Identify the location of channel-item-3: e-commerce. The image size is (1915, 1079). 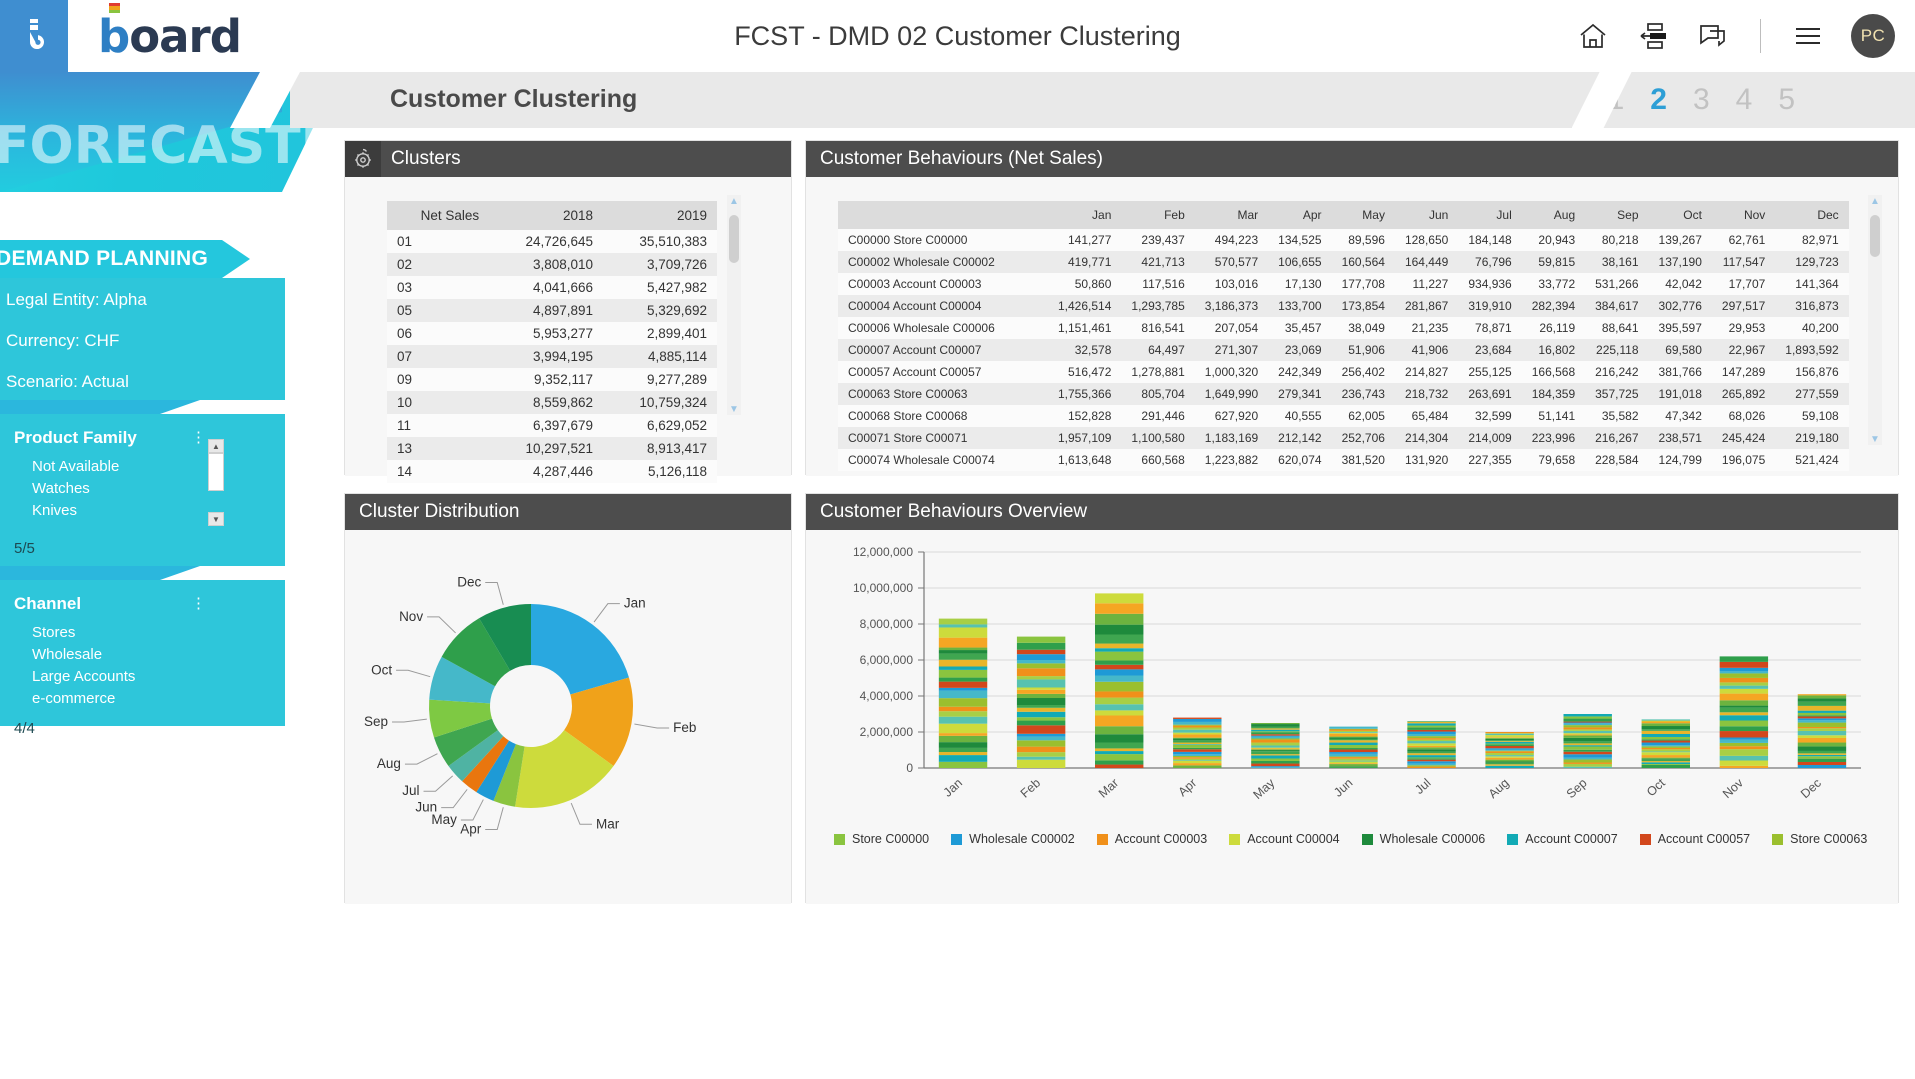
(142, 699).